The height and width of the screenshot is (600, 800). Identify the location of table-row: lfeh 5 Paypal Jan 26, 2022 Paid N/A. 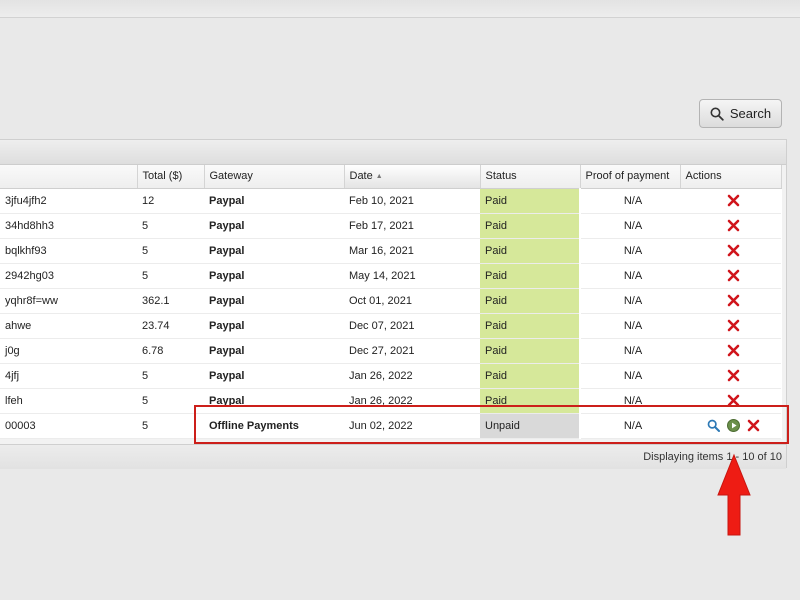
(390, 401).